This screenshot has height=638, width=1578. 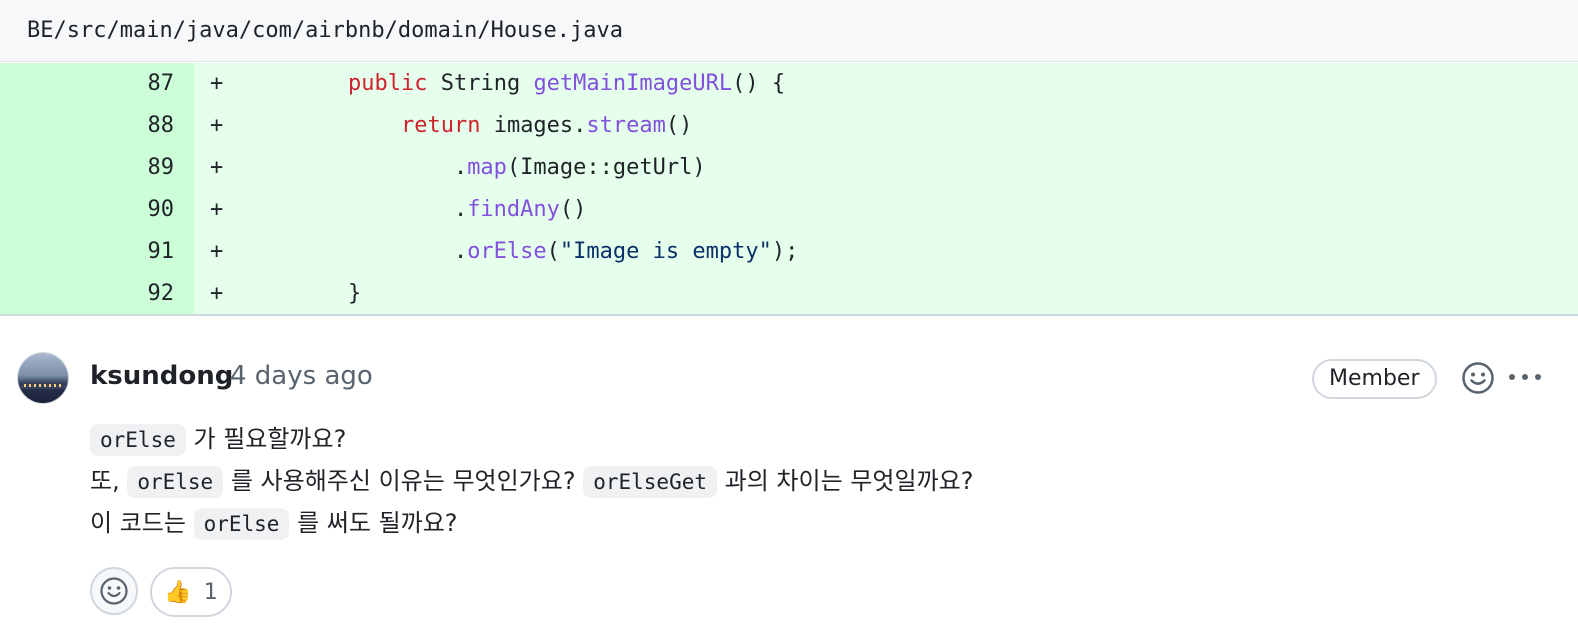 What do you see at coordinates (161, 376) in the screenshot?
I see `comment-author: ksundong` at bounding box center [161, 376].